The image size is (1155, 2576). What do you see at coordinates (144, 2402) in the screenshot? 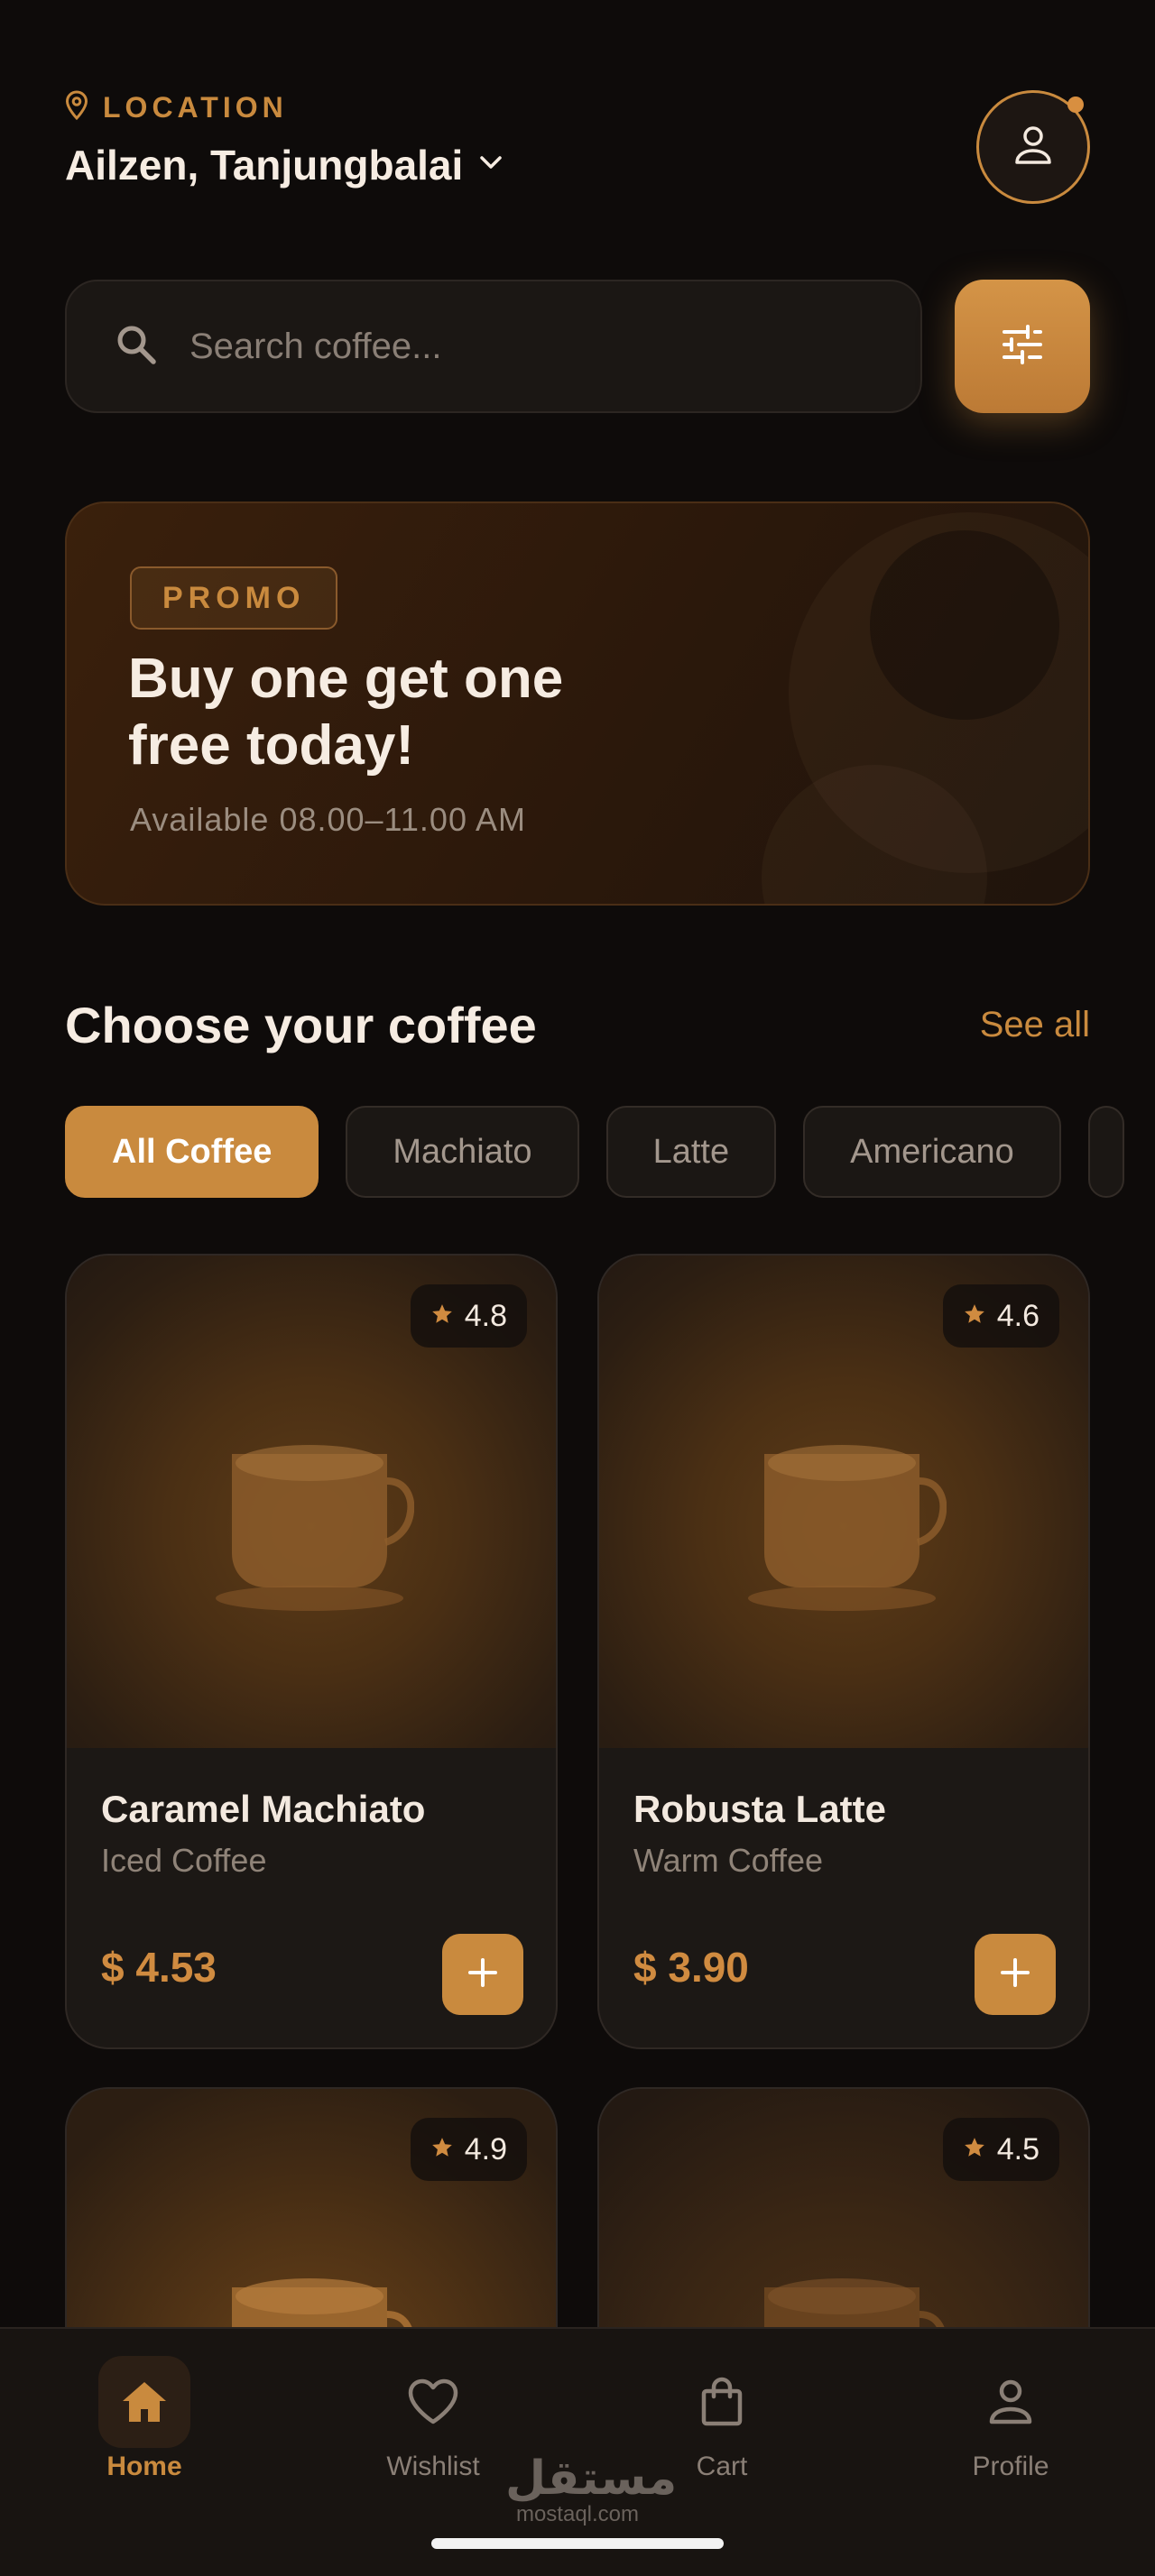
I see `home-icon` at bounding box center [144, 2402].